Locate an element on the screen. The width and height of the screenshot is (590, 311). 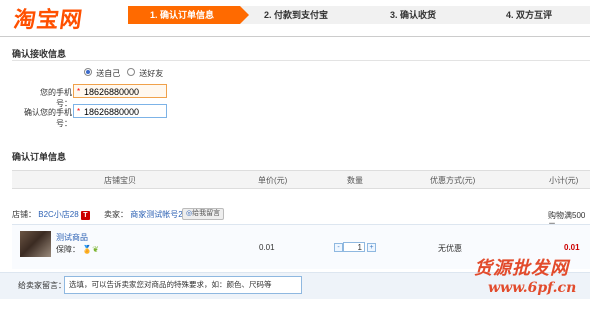
seller-note-label: 给卖家留言： is located at coordinates (42, 285).